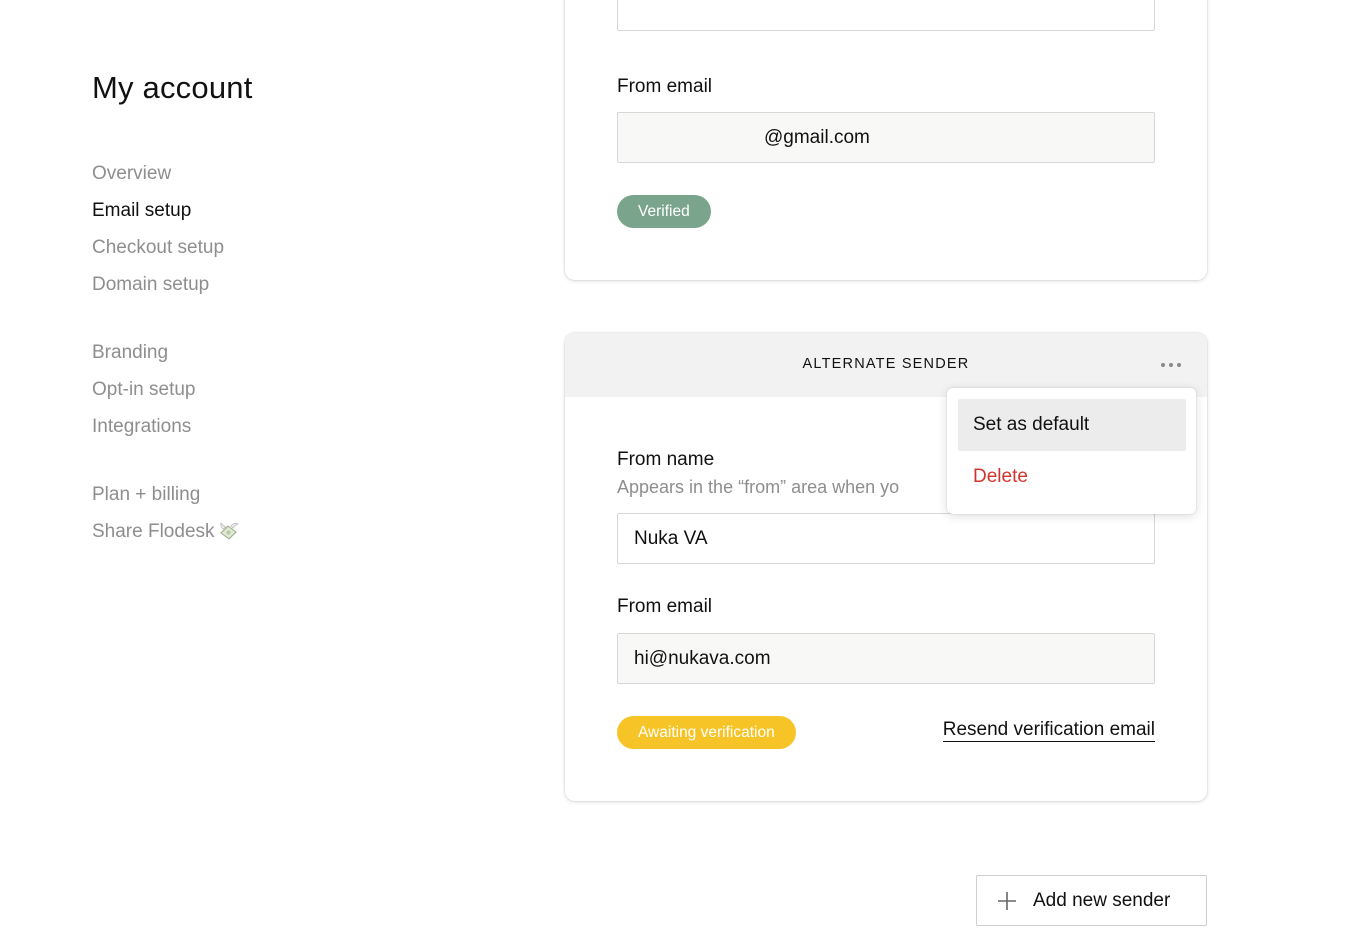 The image size is (1370, 952). What do you see at coordinates (1072, 425) in the screenshot?
I see `set-as-default-menu-item: Set as default` at bounding box center [1072, 425].